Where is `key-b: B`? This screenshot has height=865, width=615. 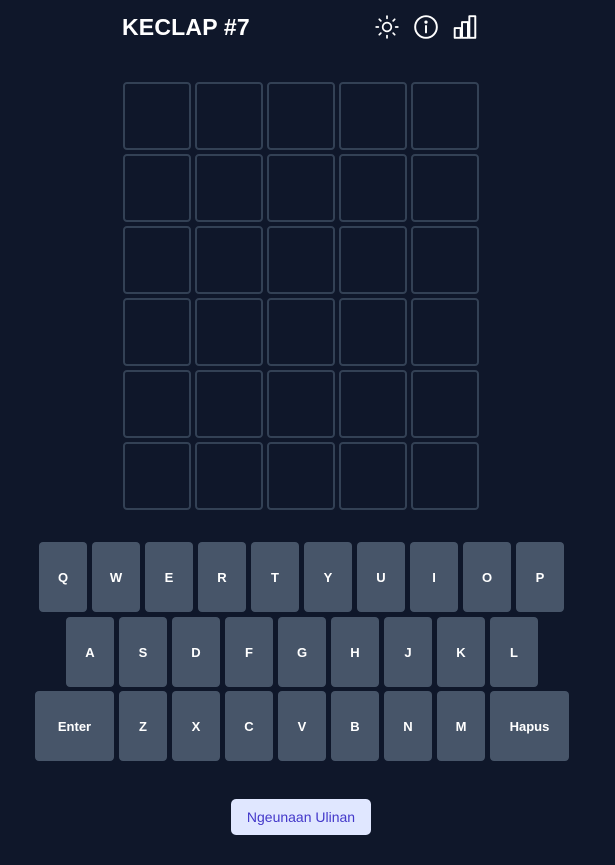 key-b: B is located at coordinates (355, 726).